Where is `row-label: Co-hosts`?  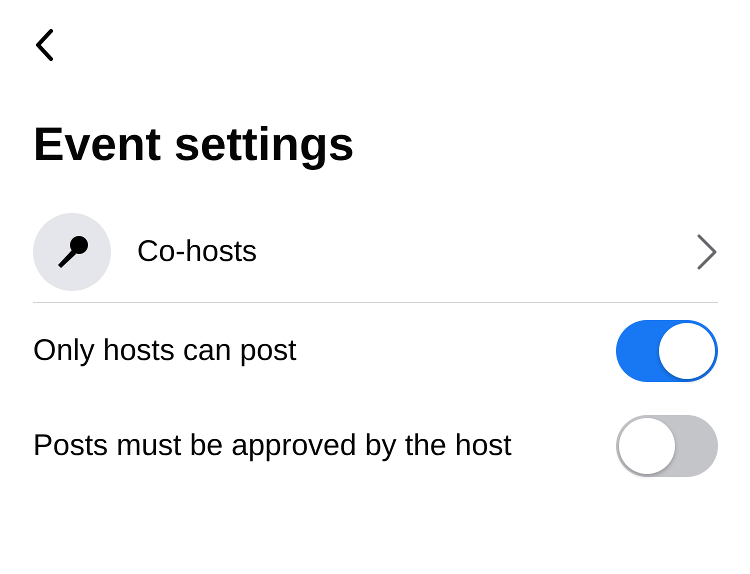
row-label: Co-hosts is located at coordinates (197, 252).